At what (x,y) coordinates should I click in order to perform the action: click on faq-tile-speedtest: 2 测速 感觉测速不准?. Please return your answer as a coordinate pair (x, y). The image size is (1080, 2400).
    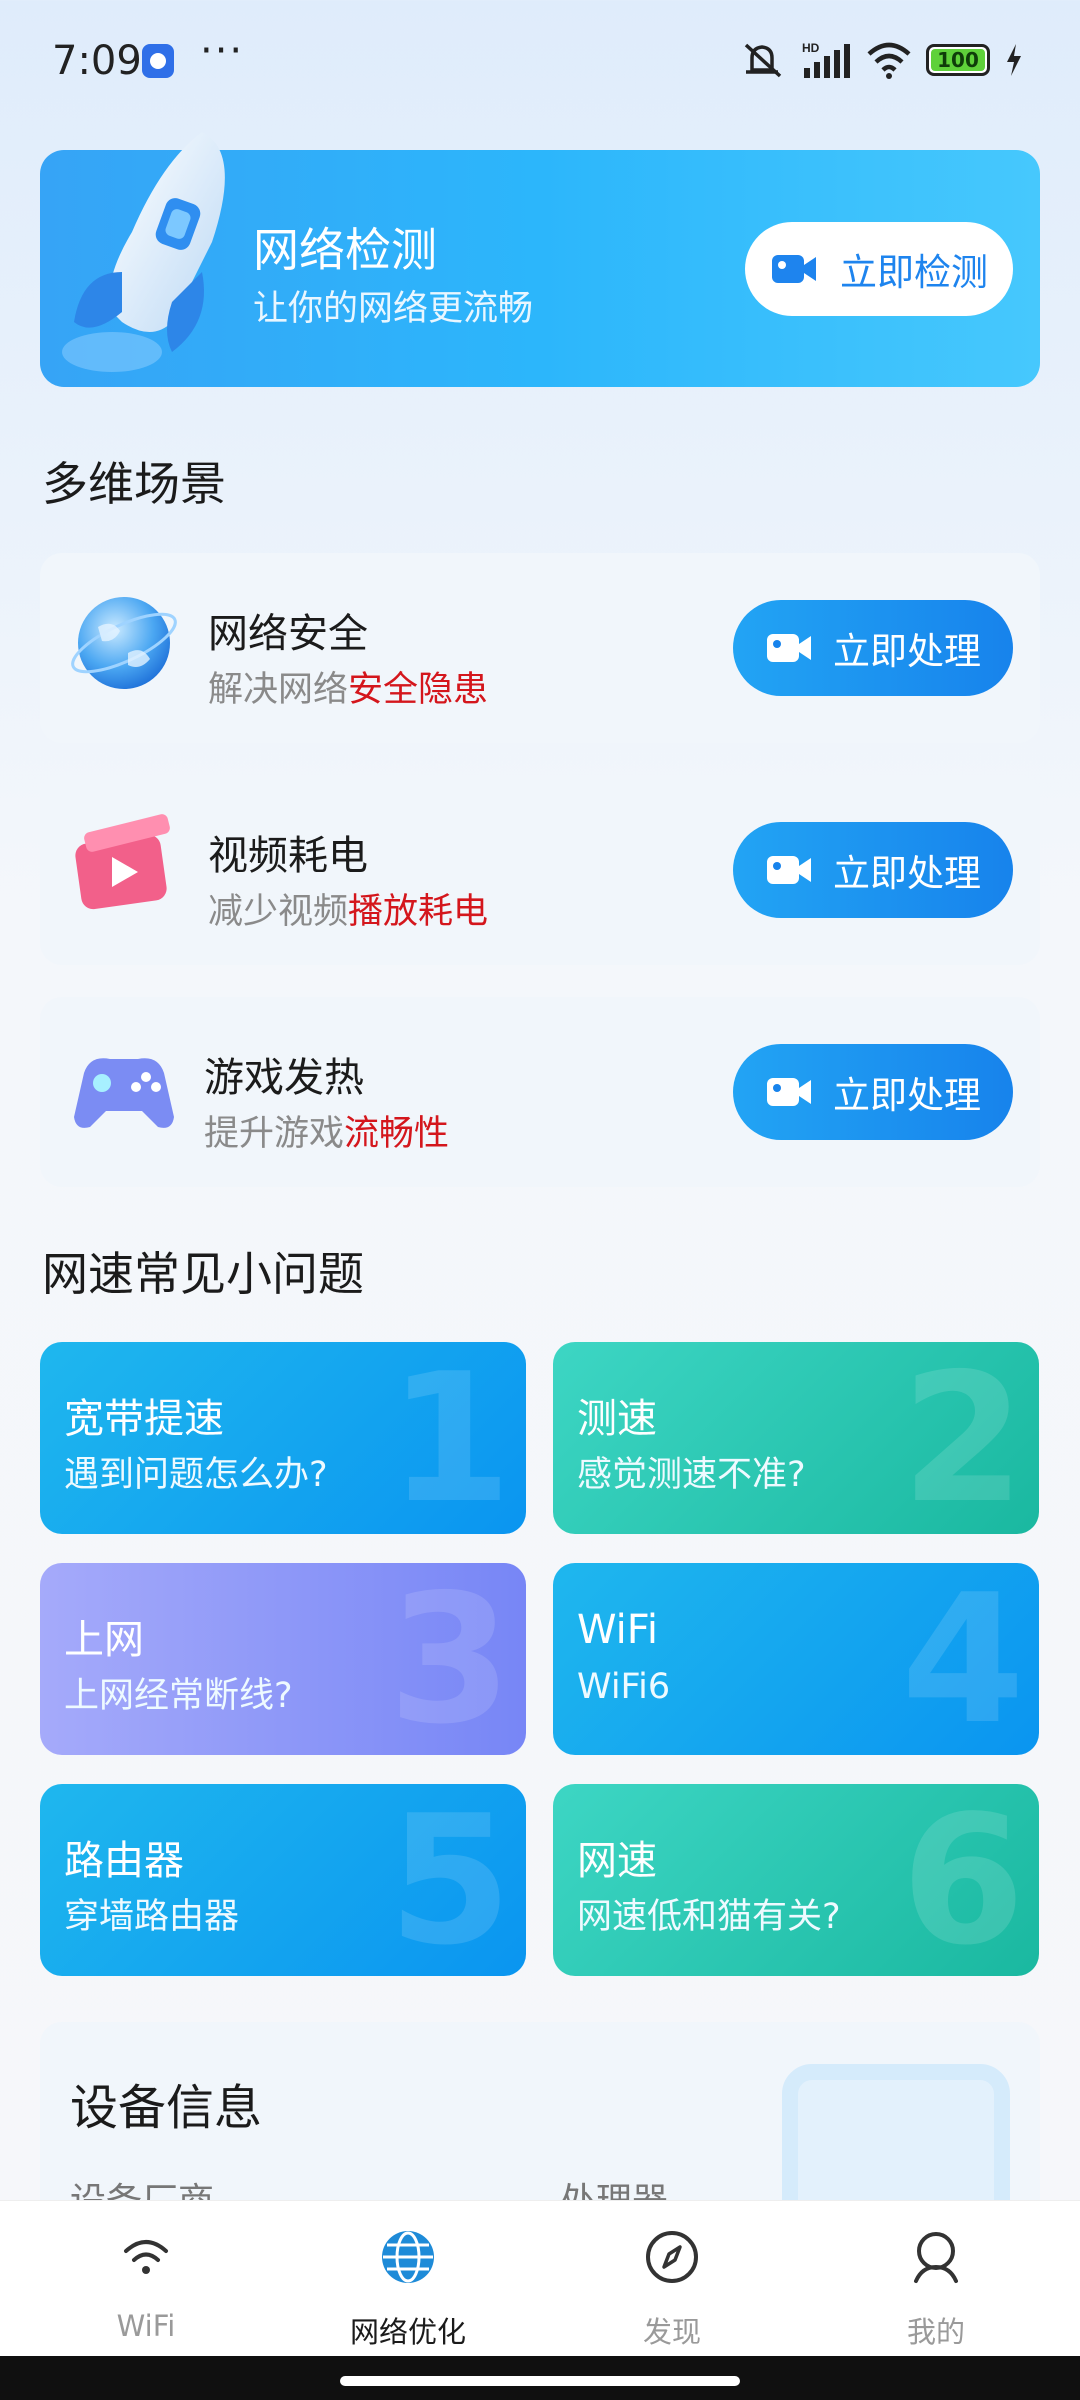
    Looking at the image, I should click on (796, 1438).